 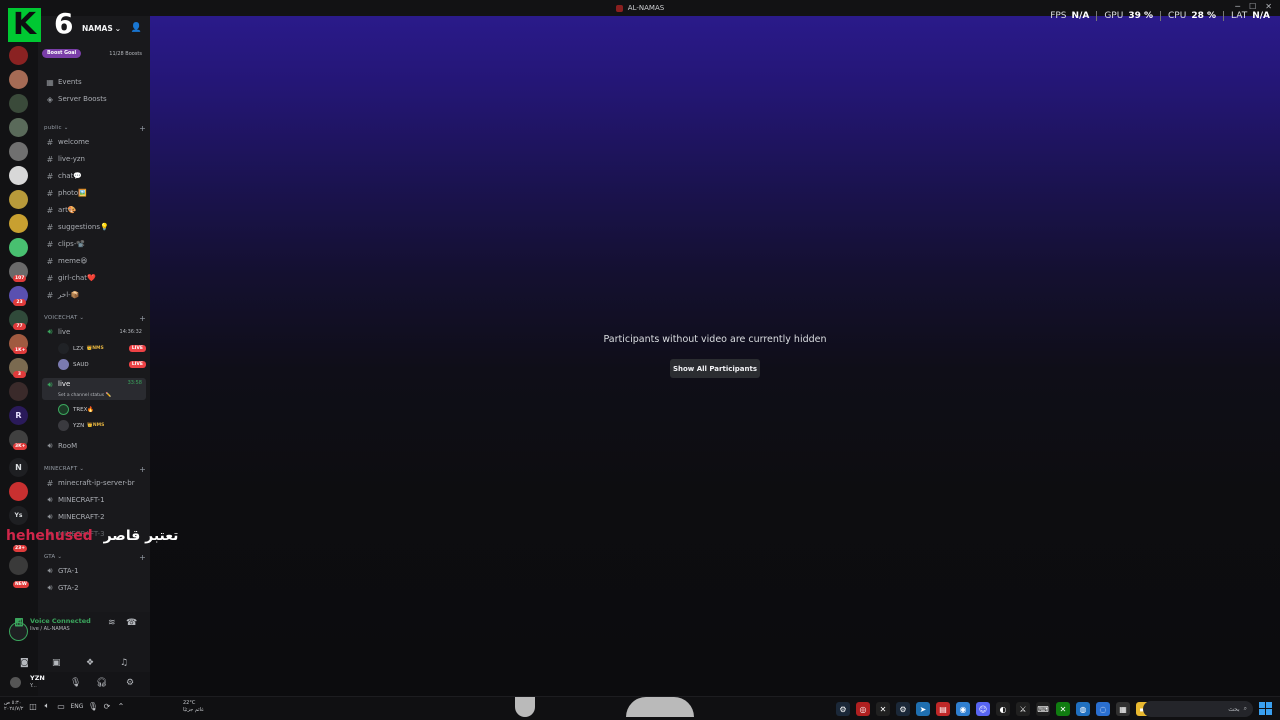 I want to click on volume-icon: 🔈︎, so click(x=46, y=706).